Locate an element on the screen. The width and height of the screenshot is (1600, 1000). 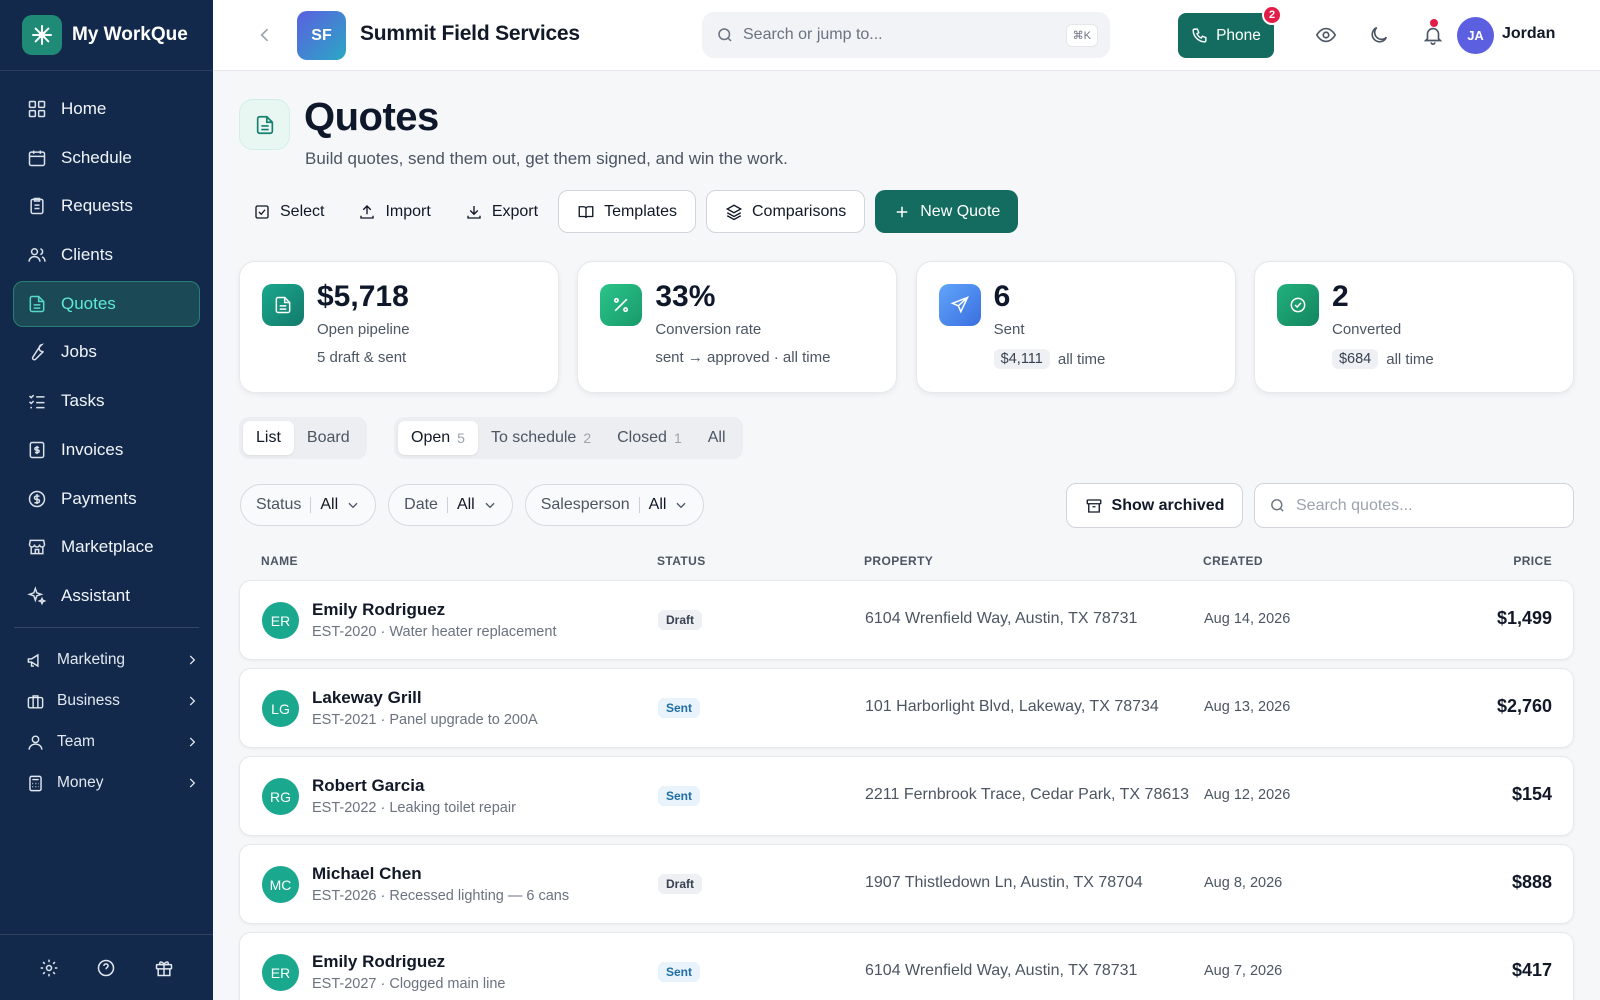
column-header-status: STATUS is located at coordinates (681, 561).